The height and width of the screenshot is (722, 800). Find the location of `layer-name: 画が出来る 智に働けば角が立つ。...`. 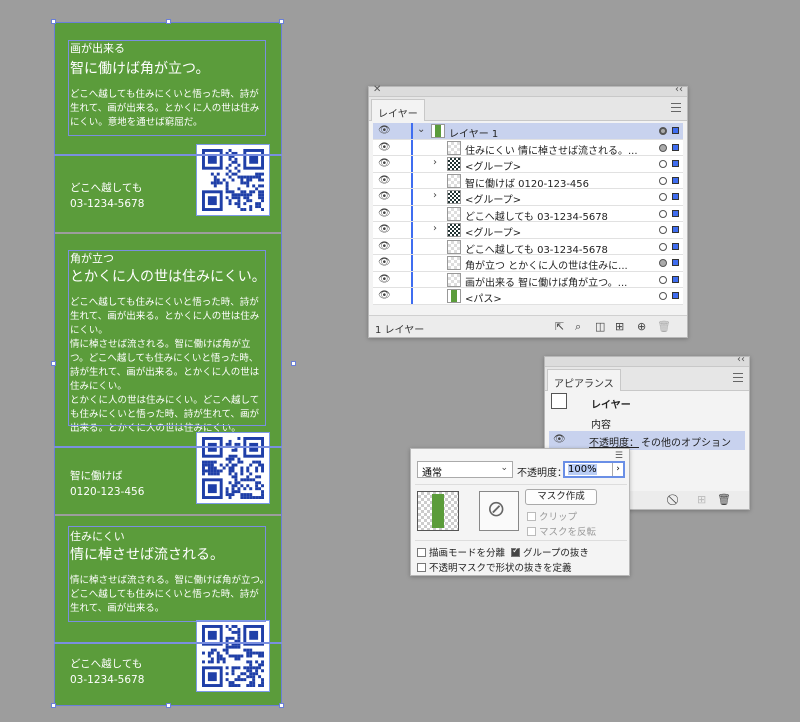

layer-name: 画が出来る 智に働けば角が立つ。... is located at coordinates (546, 281).